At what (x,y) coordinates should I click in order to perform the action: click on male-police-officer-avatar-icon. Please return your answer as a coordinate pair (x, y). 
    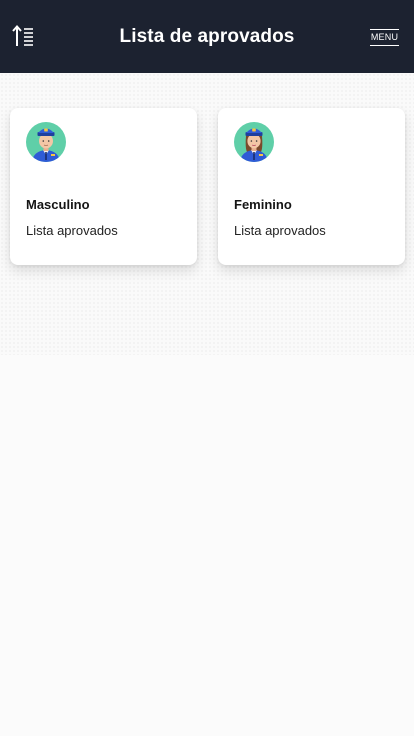
    Looking at the image, I should click on (46, 142).